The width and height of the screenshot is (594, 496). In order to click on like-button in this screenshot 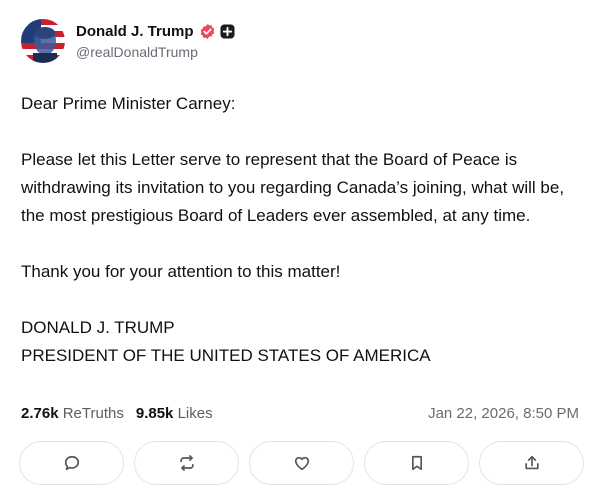, I will do `click(301, 463)`.